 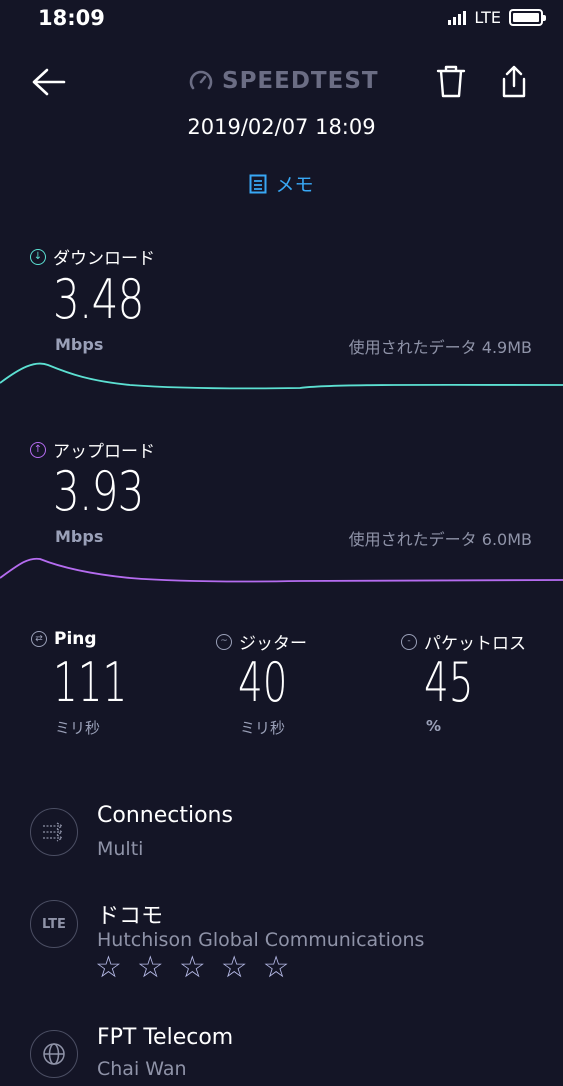 I want to click on packet-loss-icon: -, so click(x=409, y=641).